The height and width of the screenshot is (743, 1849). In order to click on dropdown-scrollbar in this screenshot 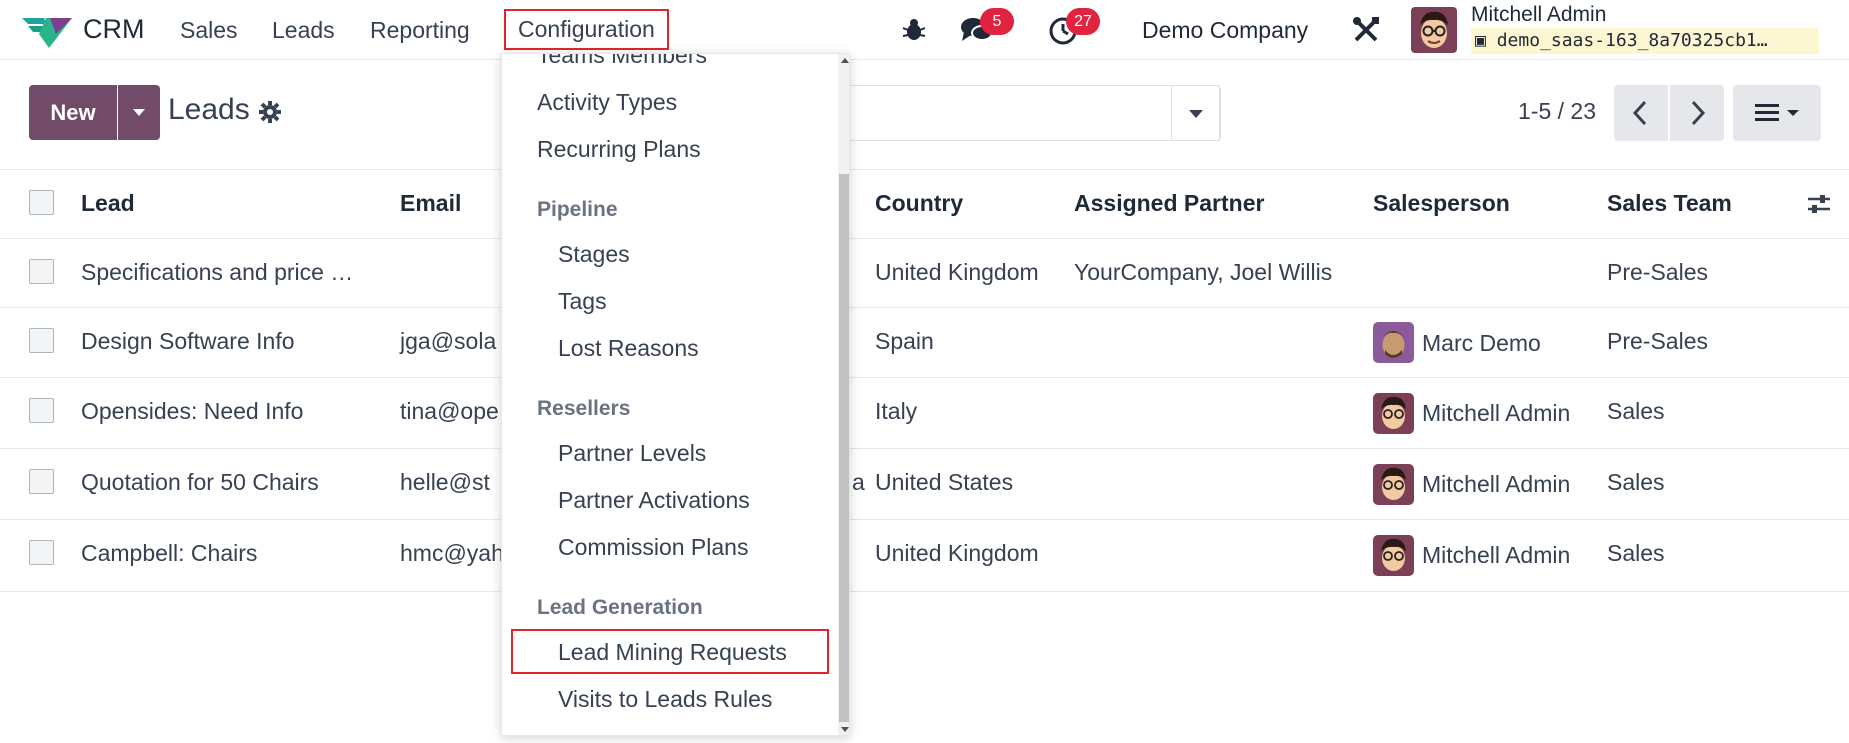, I will do `click(843, 394)`.